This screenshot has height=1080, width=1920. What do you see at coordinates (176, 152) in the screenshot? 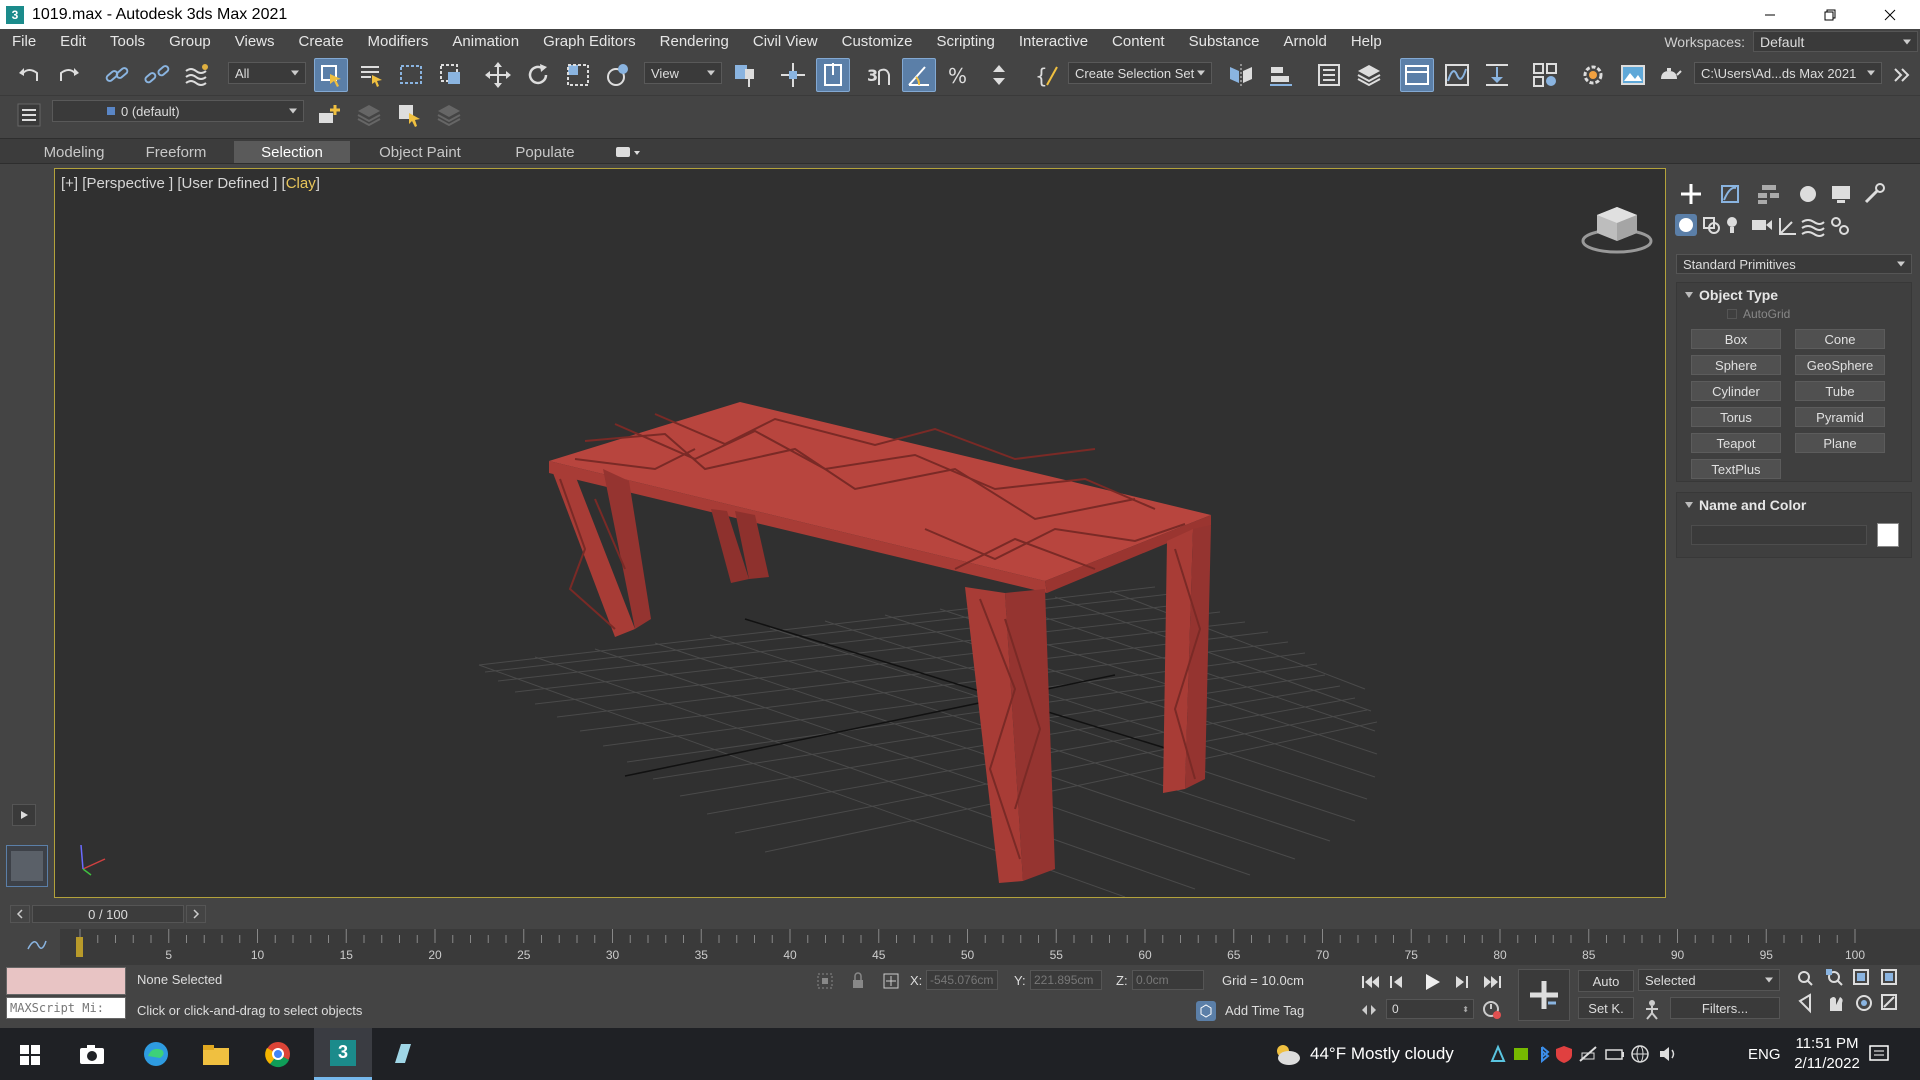
I see `tab-freeform: Freeform` at bounding box center [176, 152].